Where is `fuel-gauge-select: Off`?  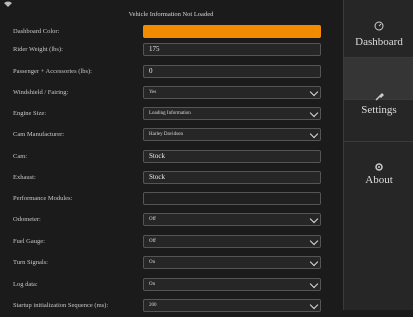 fuel-gauge-select: Off is located at coordinates (232, 241).